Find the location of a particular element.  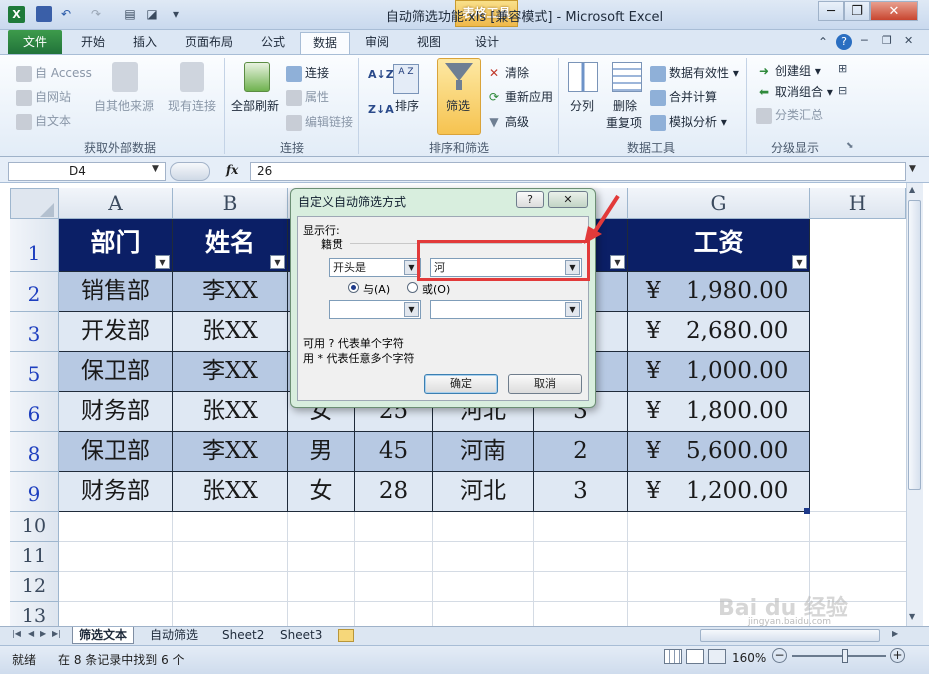

hscroll-right-icon: ▶ is located at coordinates (895, 633).